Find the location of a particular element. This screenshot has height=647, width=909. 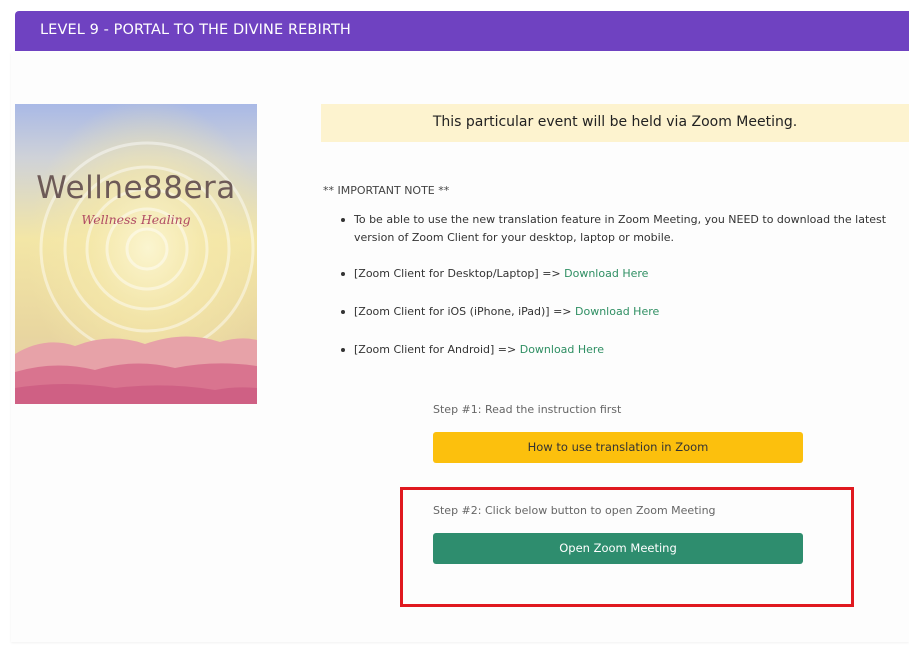

translation-guide-button: How to use translation in Zoom is located at coordinates (618, 447).